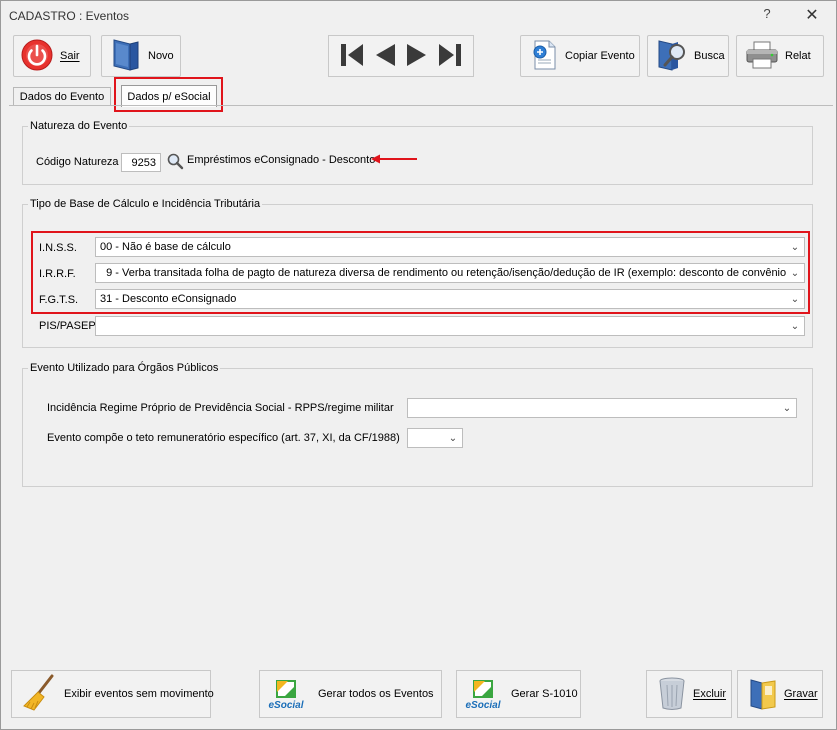  What do you see at coordinates (417, 56) in the screenshot?
I see `next-record-icon` at bounding box center [417, 56].